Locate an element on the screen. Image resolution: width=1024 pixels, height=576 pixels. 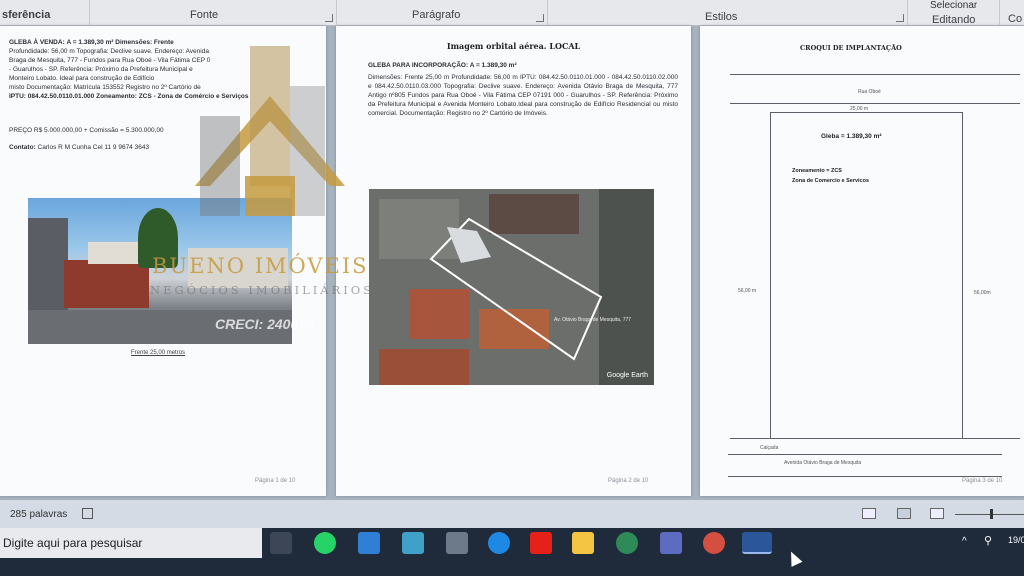
status-bar: 285 palavras is located at coordinates (512, 514).